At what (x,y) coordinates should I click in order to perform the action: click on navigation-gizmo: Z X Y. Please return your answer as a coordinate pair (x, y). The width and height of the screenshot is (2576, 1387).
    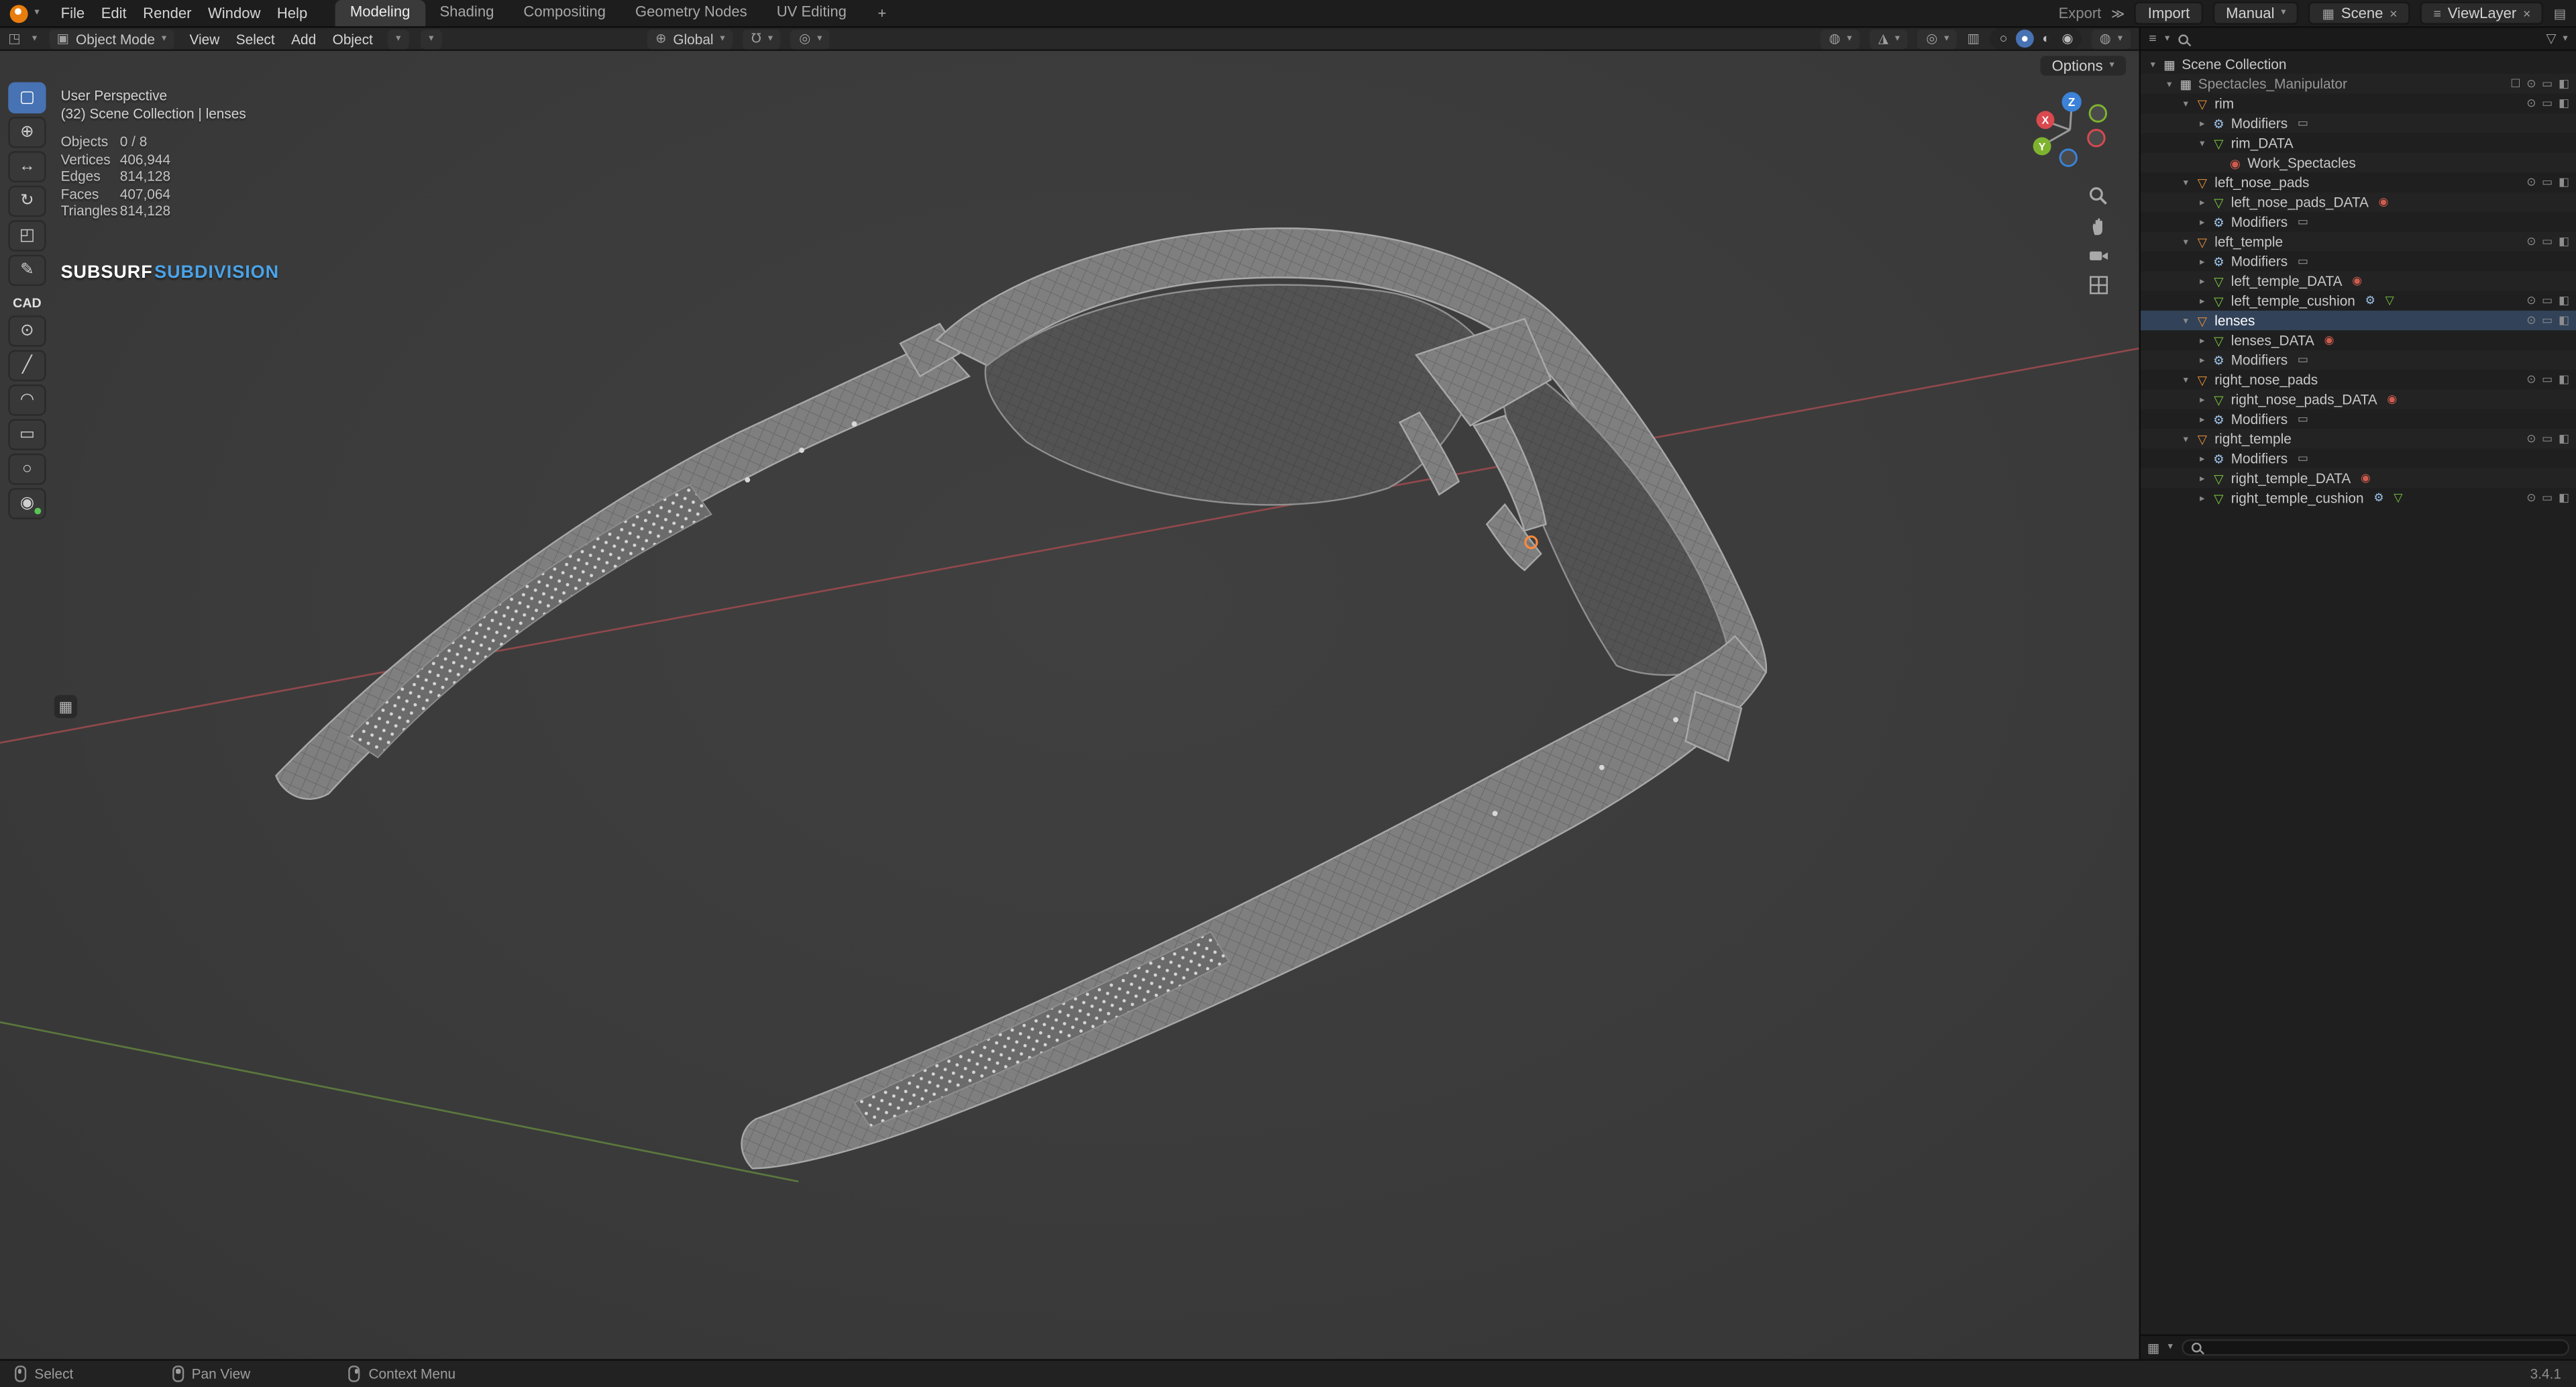
    Looking at the image, I should click on (2070, 130).